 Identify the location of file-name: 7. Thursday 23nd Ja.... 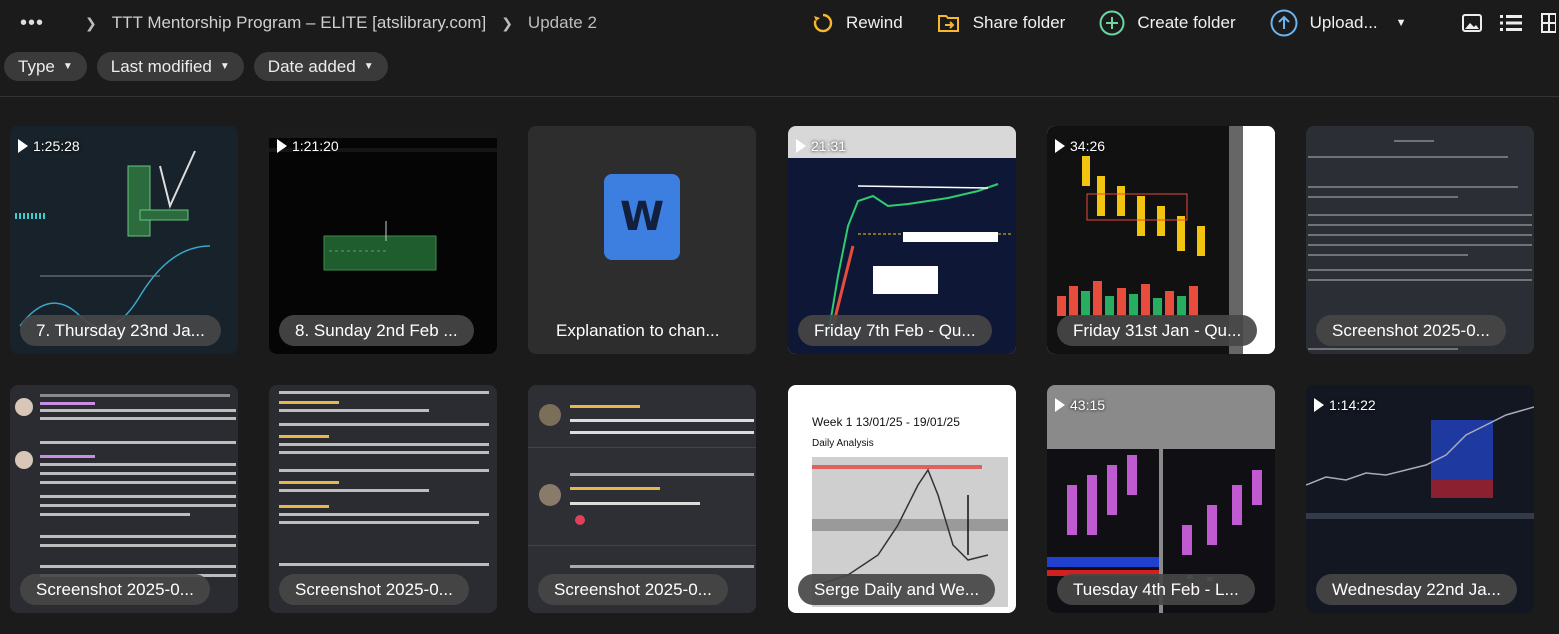
(120, 330).